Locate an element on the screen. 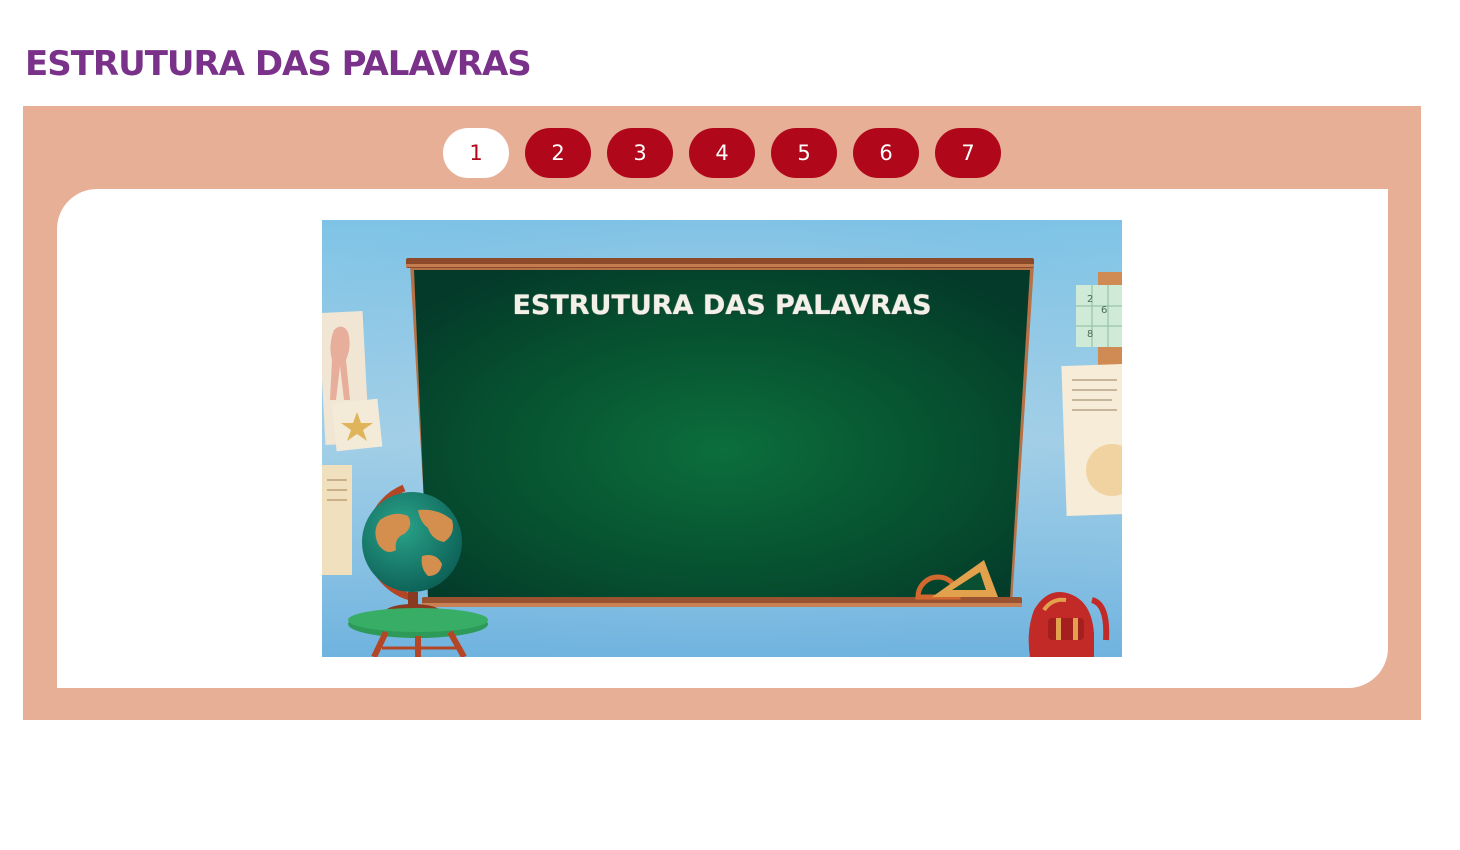 Image resolution: width=1460 pixels, height=850 pixels. page-button-3: 3 is located at coordinates (640, 153).